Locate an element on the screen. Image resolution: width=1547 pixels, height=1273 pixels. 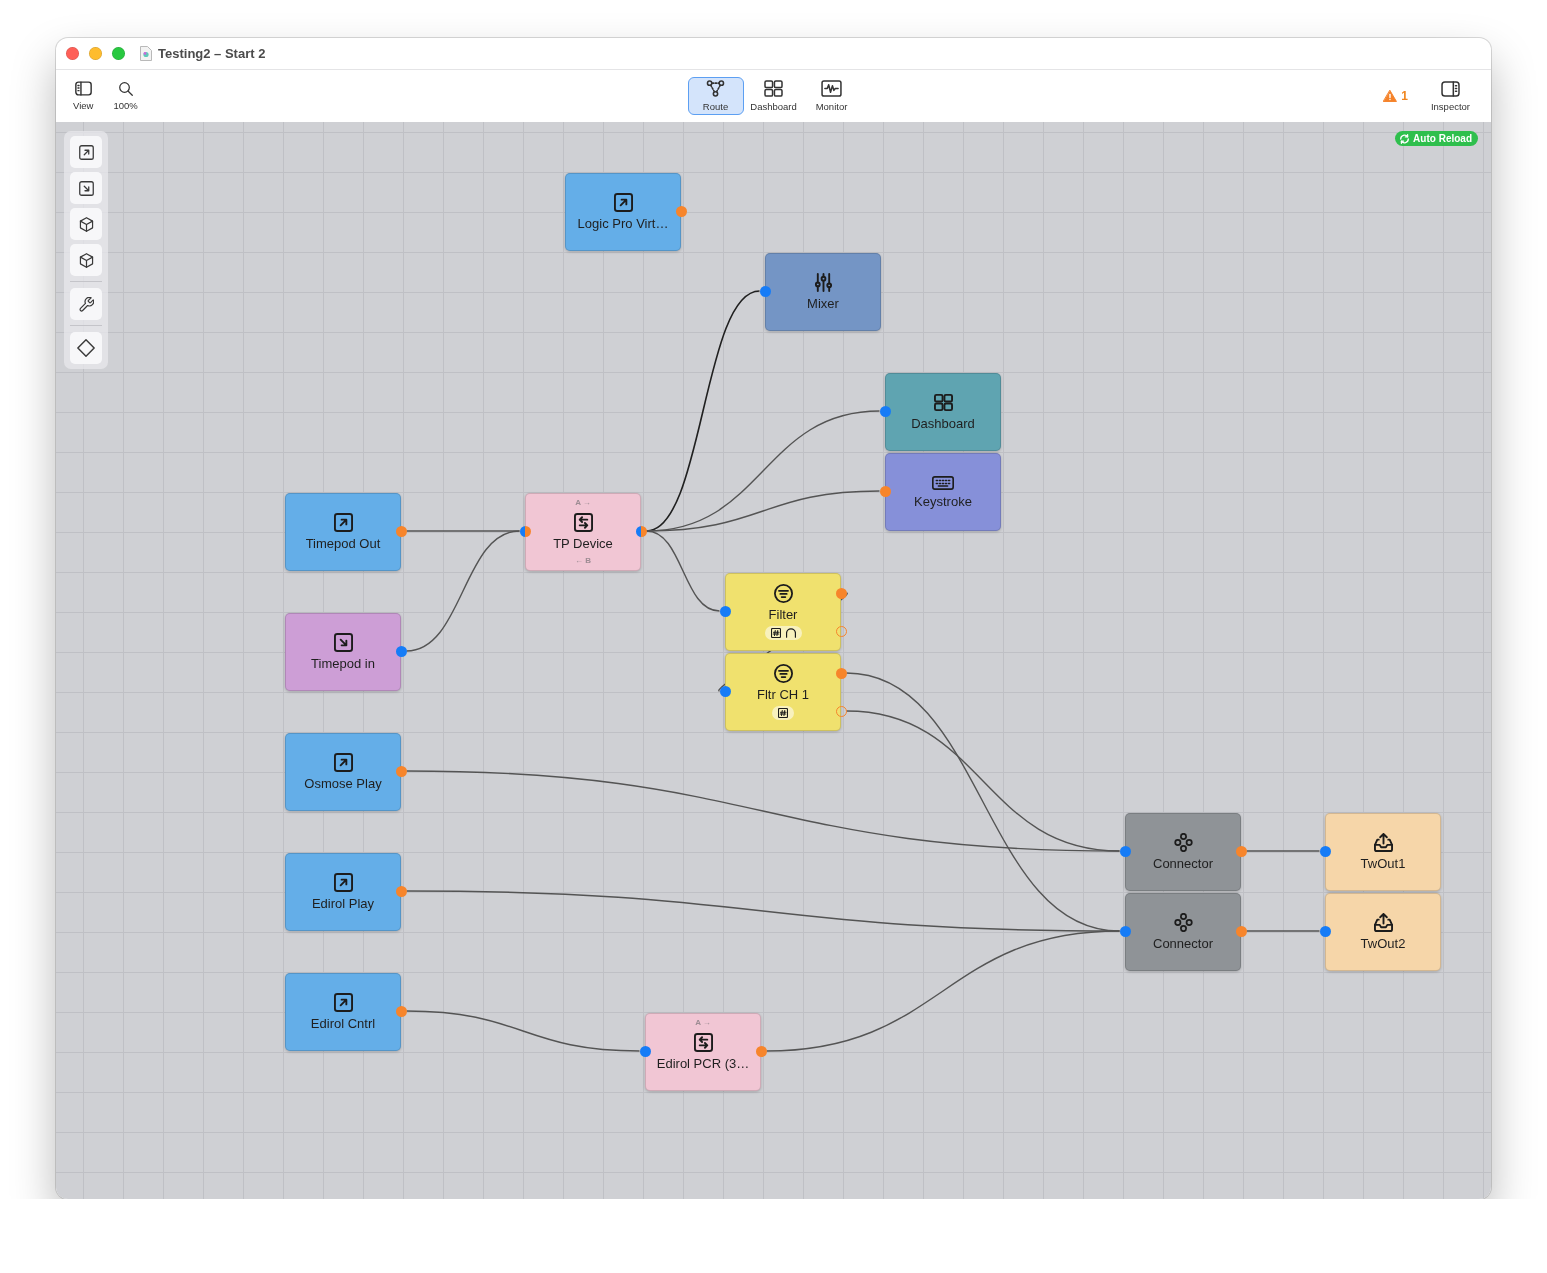
mode-tab: Route is located at coordinates (715, 96).